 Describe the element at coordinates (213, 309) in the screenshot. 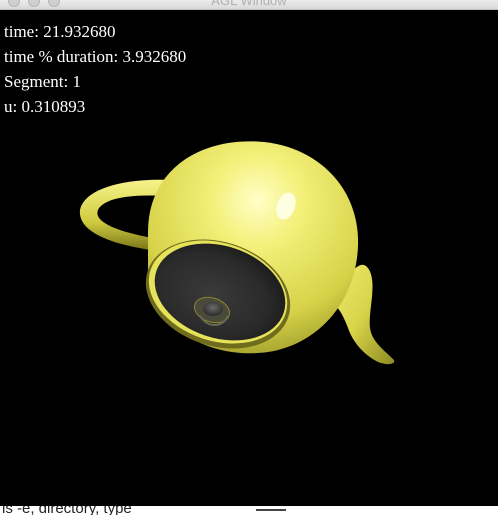

I see `teapot-knob` at that location.